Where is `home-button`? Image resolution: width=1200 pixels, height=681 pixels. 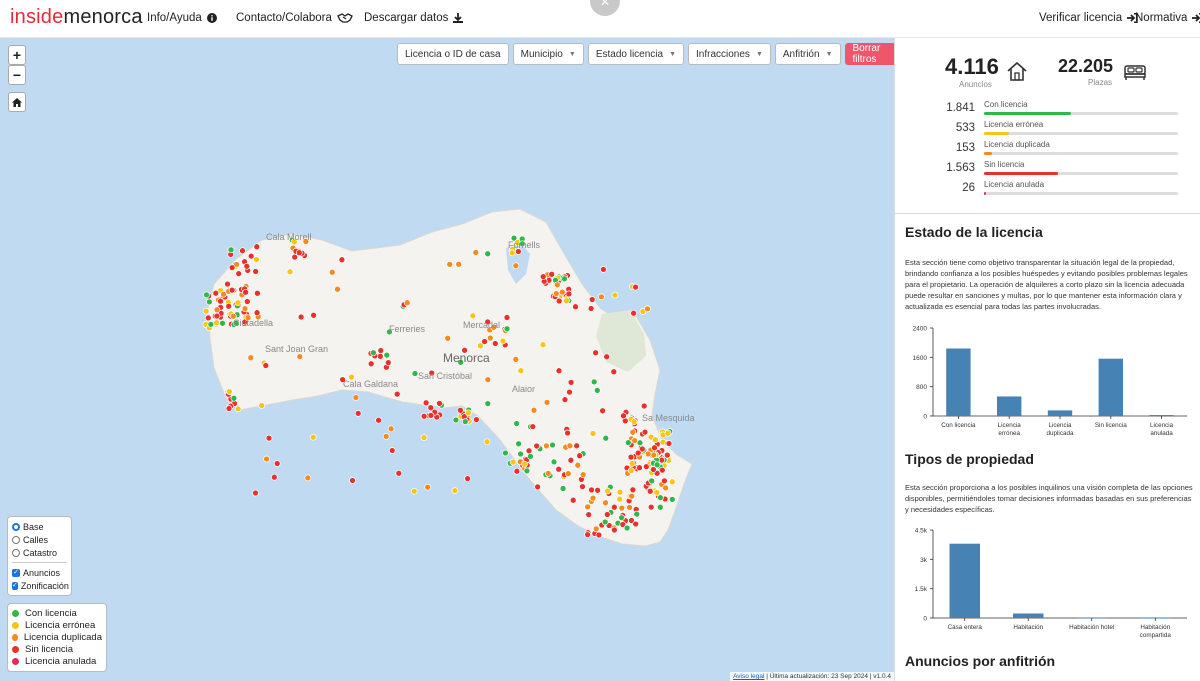 home-button is located at coordinates (17, 102).